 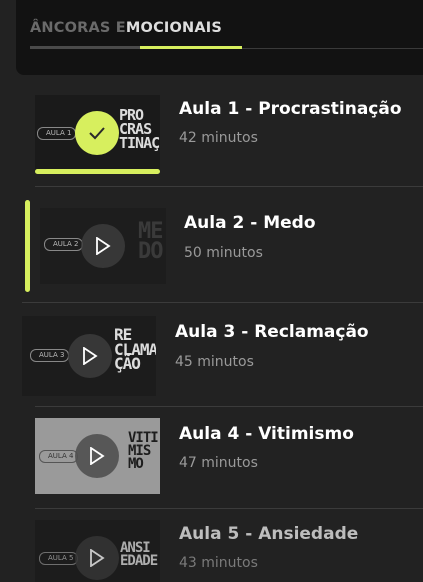 I want to click on lesson-title: Aula 1 - Procrastinação, so click(x=290, y=109).